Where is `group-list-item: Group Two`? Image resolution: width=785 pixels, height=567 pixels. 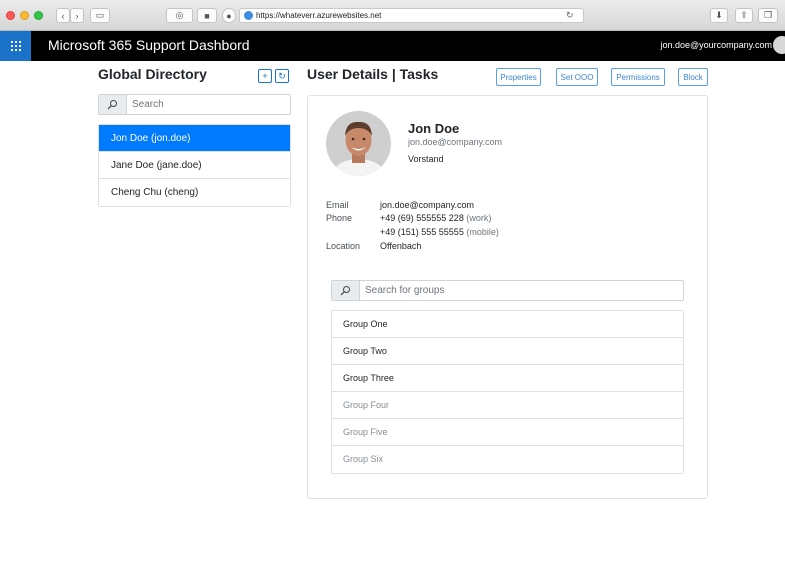
group-list-item: Group Two is located at coordinates (507, 351).